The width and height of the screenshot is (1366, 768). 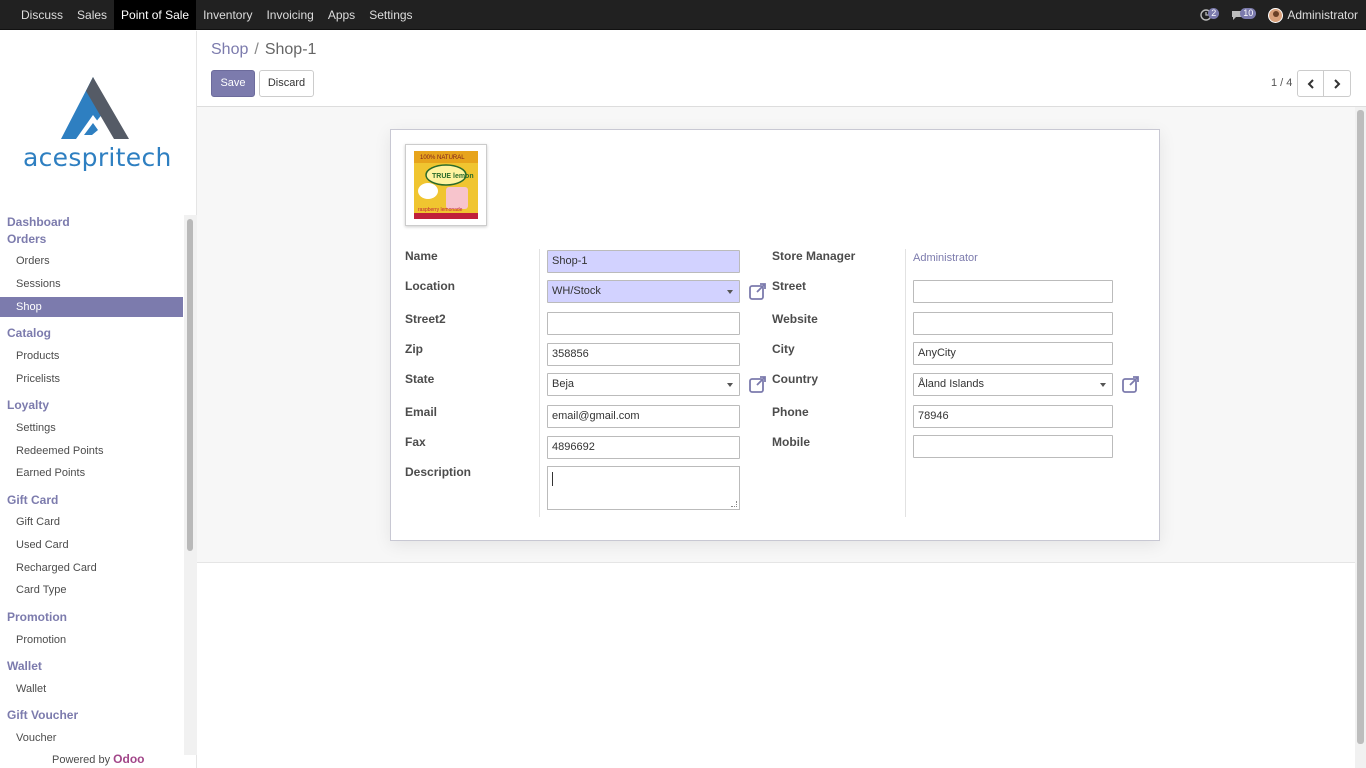 I want to click on store-manager-label: Store Manager, so click(x=814, y=256).